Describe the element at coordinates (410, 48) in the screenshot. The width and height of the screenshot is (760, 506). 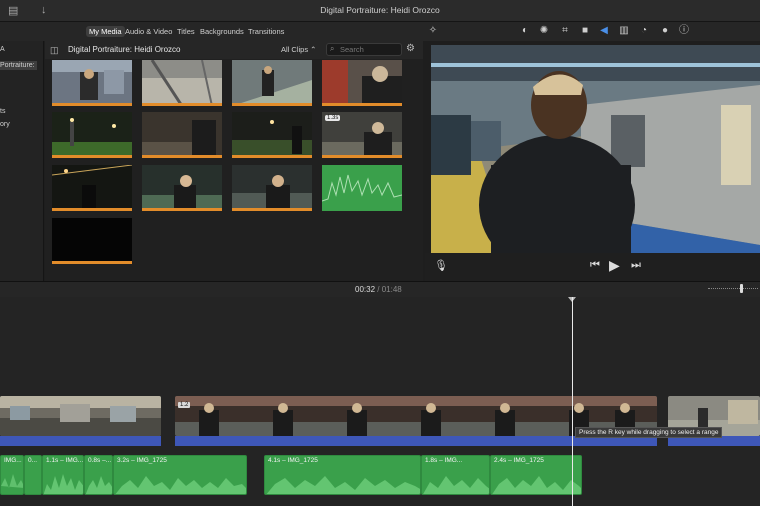
I see `settings-icon: ⚙` at that location.